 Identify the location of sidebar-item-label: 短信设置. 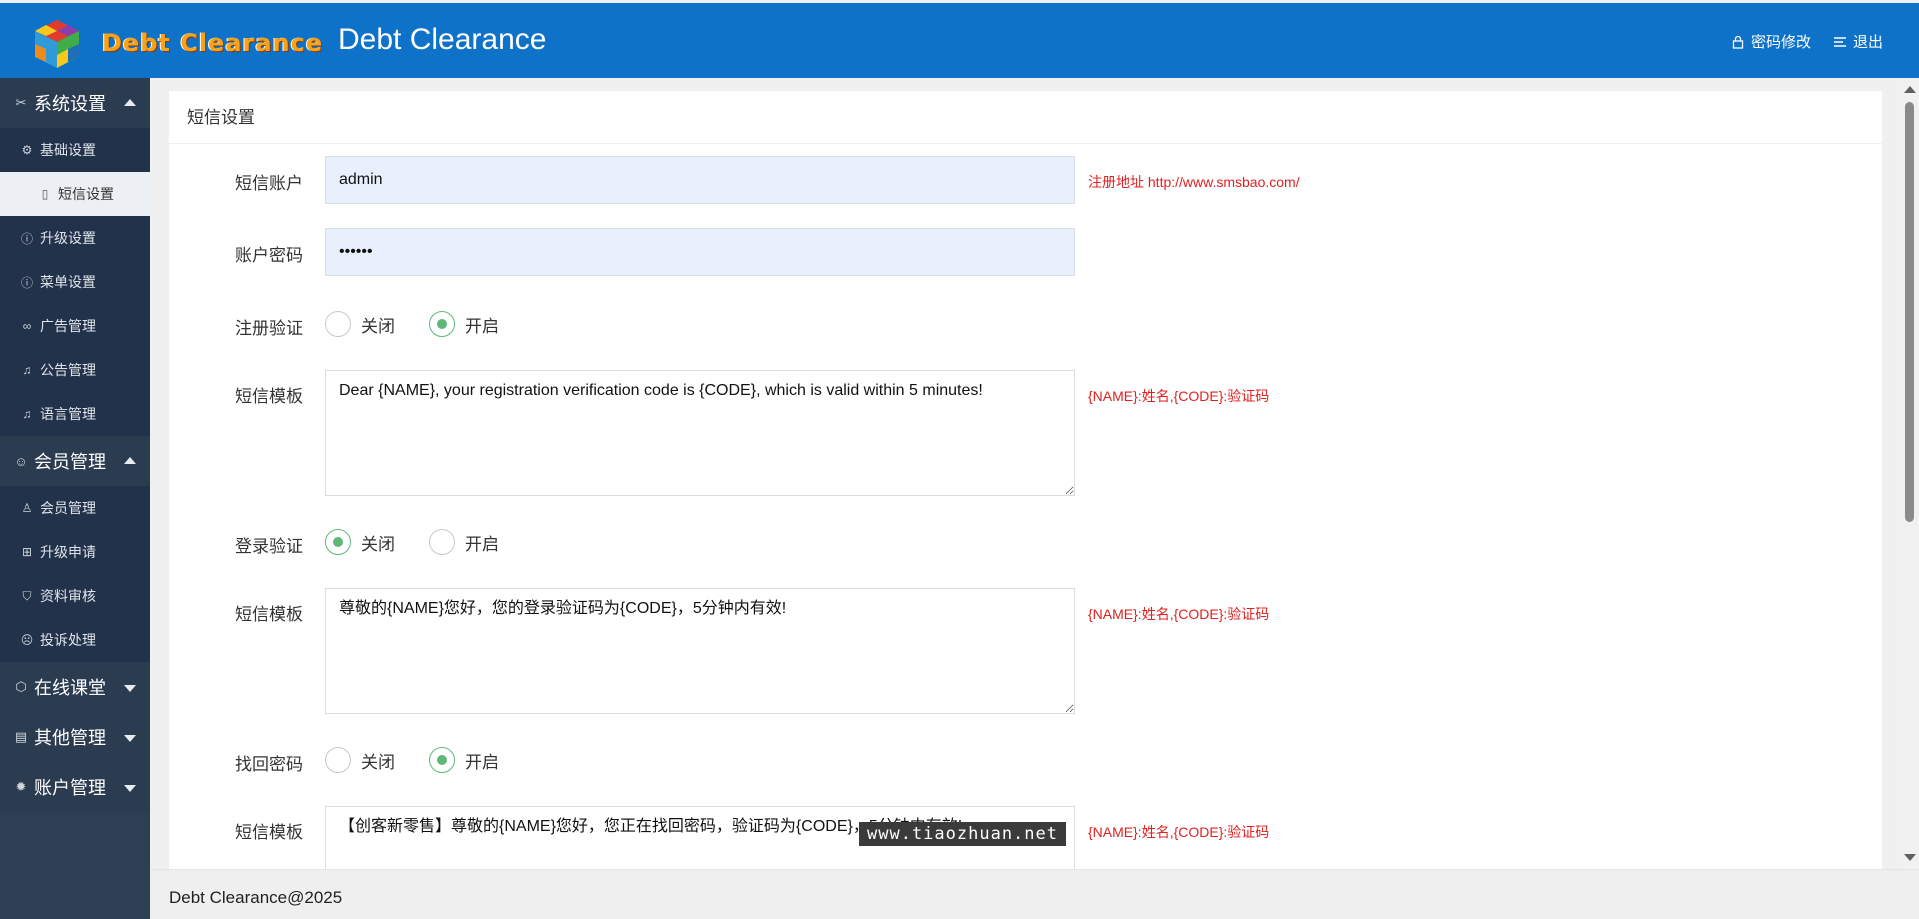
(86, 194).